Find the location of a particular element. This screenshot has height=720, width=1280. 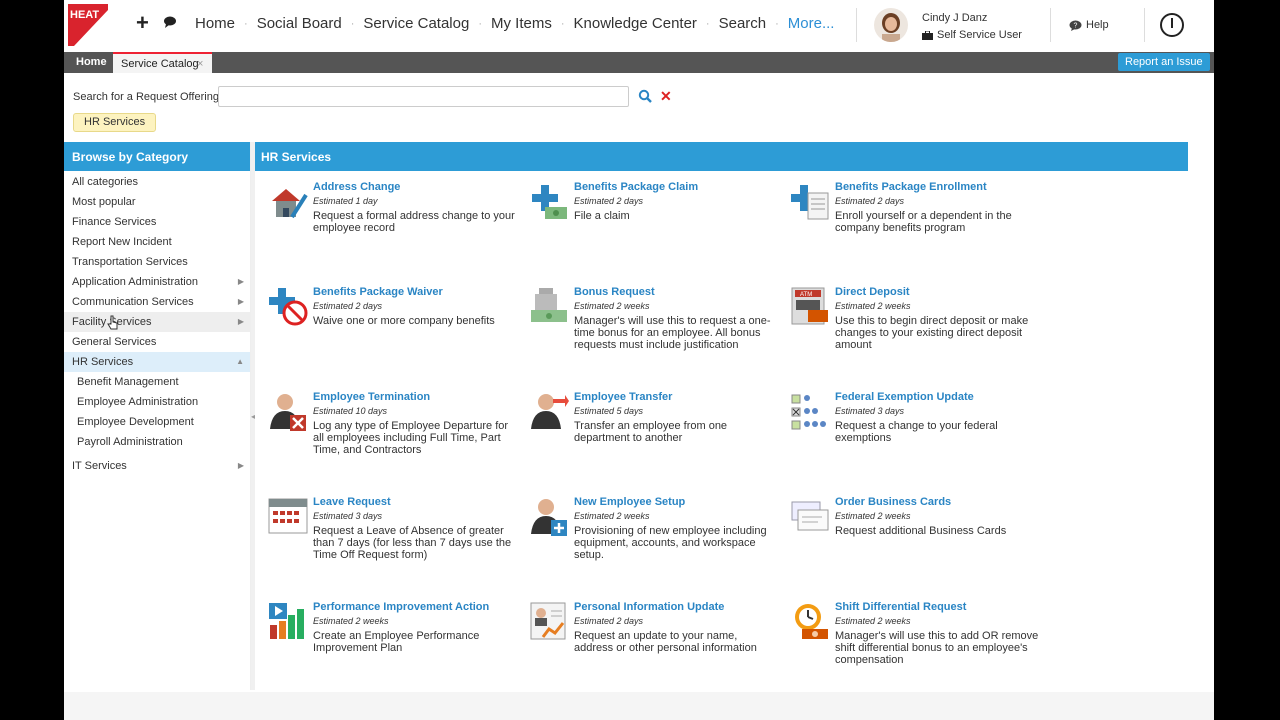

category-transportation: Transportation Services is located at coordinates (157, 262).